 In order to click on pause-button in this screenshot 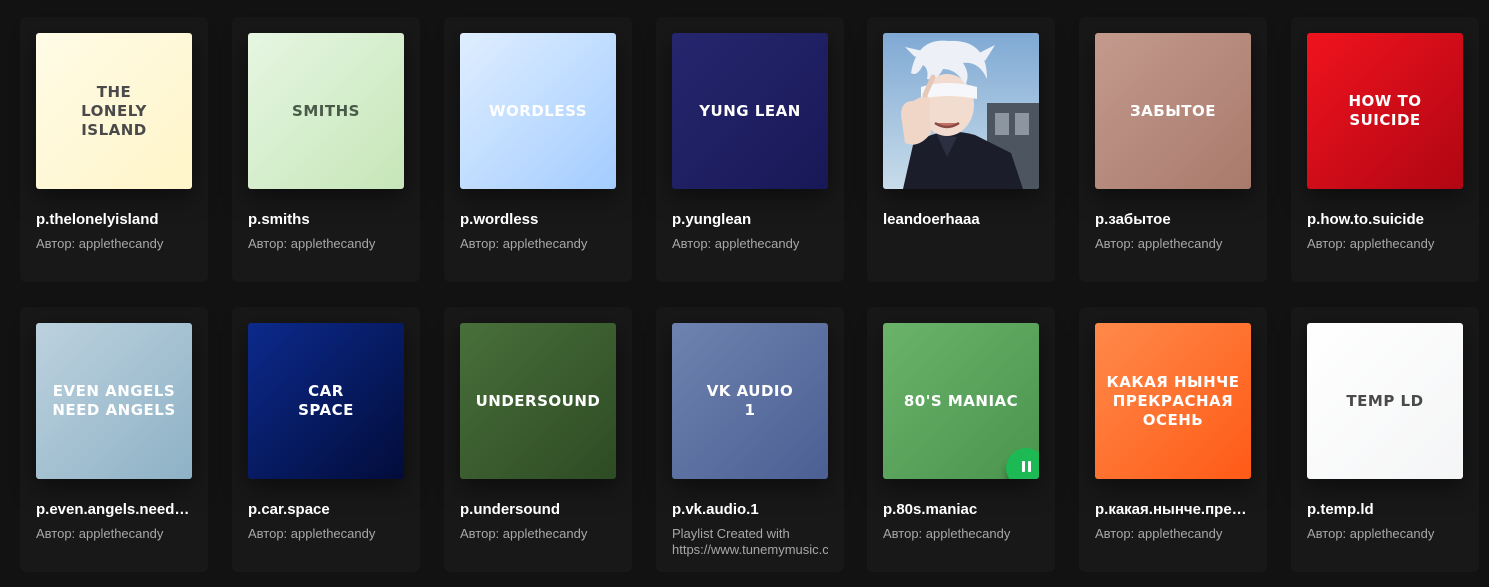, I will do `click(1022, 463)`.